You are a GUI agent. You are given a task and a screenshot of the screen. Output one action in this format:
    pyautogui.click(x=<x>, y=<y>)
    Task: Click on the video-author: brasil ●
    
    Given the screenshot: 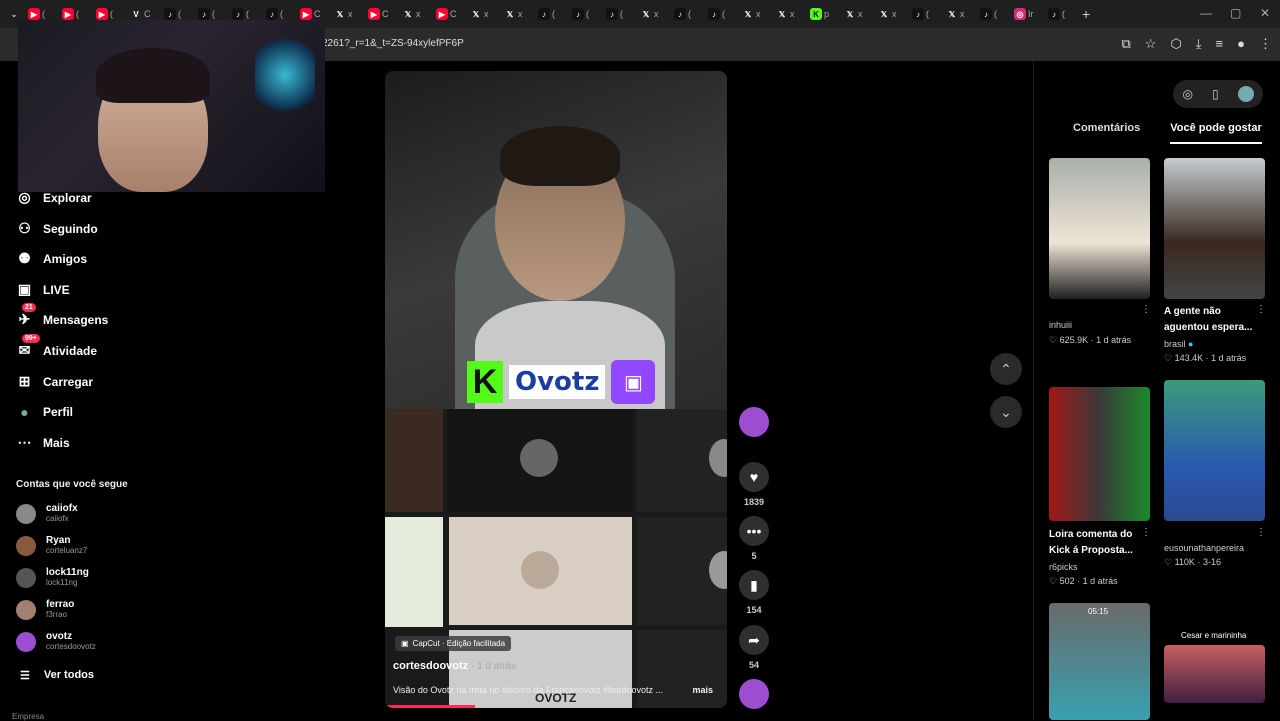 What is the action you would take?
    pyautogui.click(x=1178, y=344)
    